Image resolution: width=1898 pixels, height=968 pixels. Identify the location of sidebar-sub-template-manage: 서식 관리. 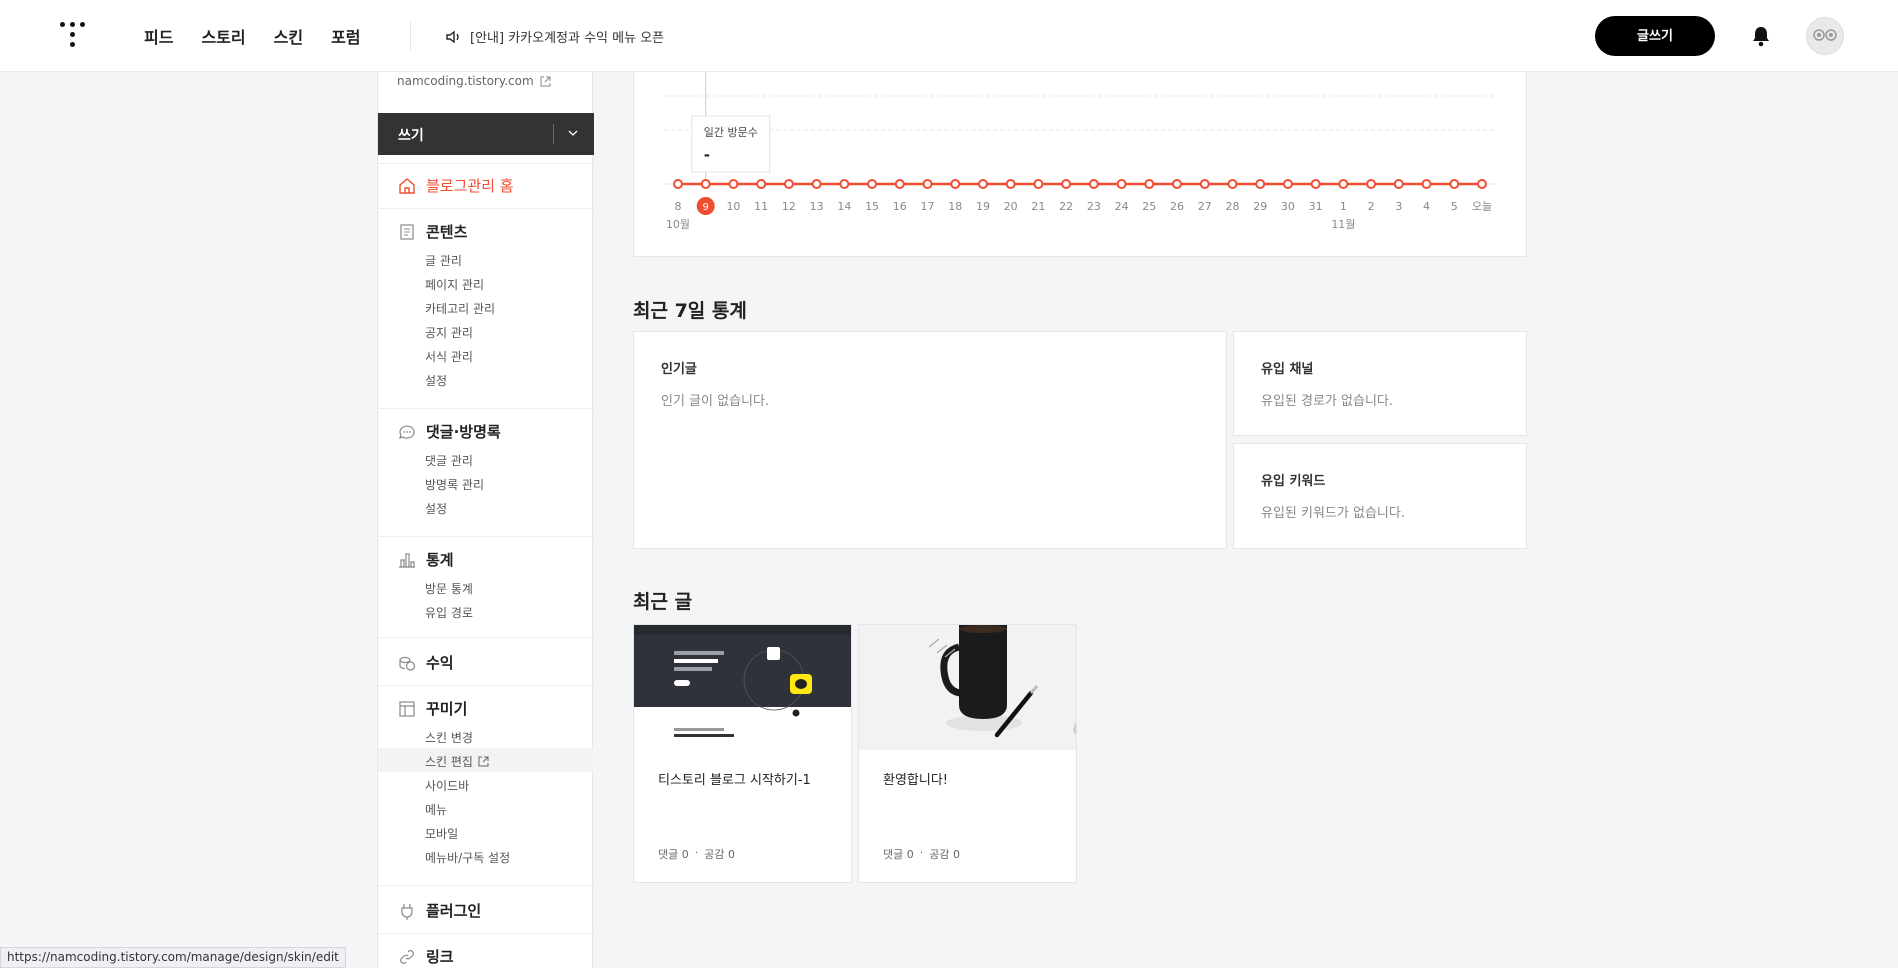
(449, 356).